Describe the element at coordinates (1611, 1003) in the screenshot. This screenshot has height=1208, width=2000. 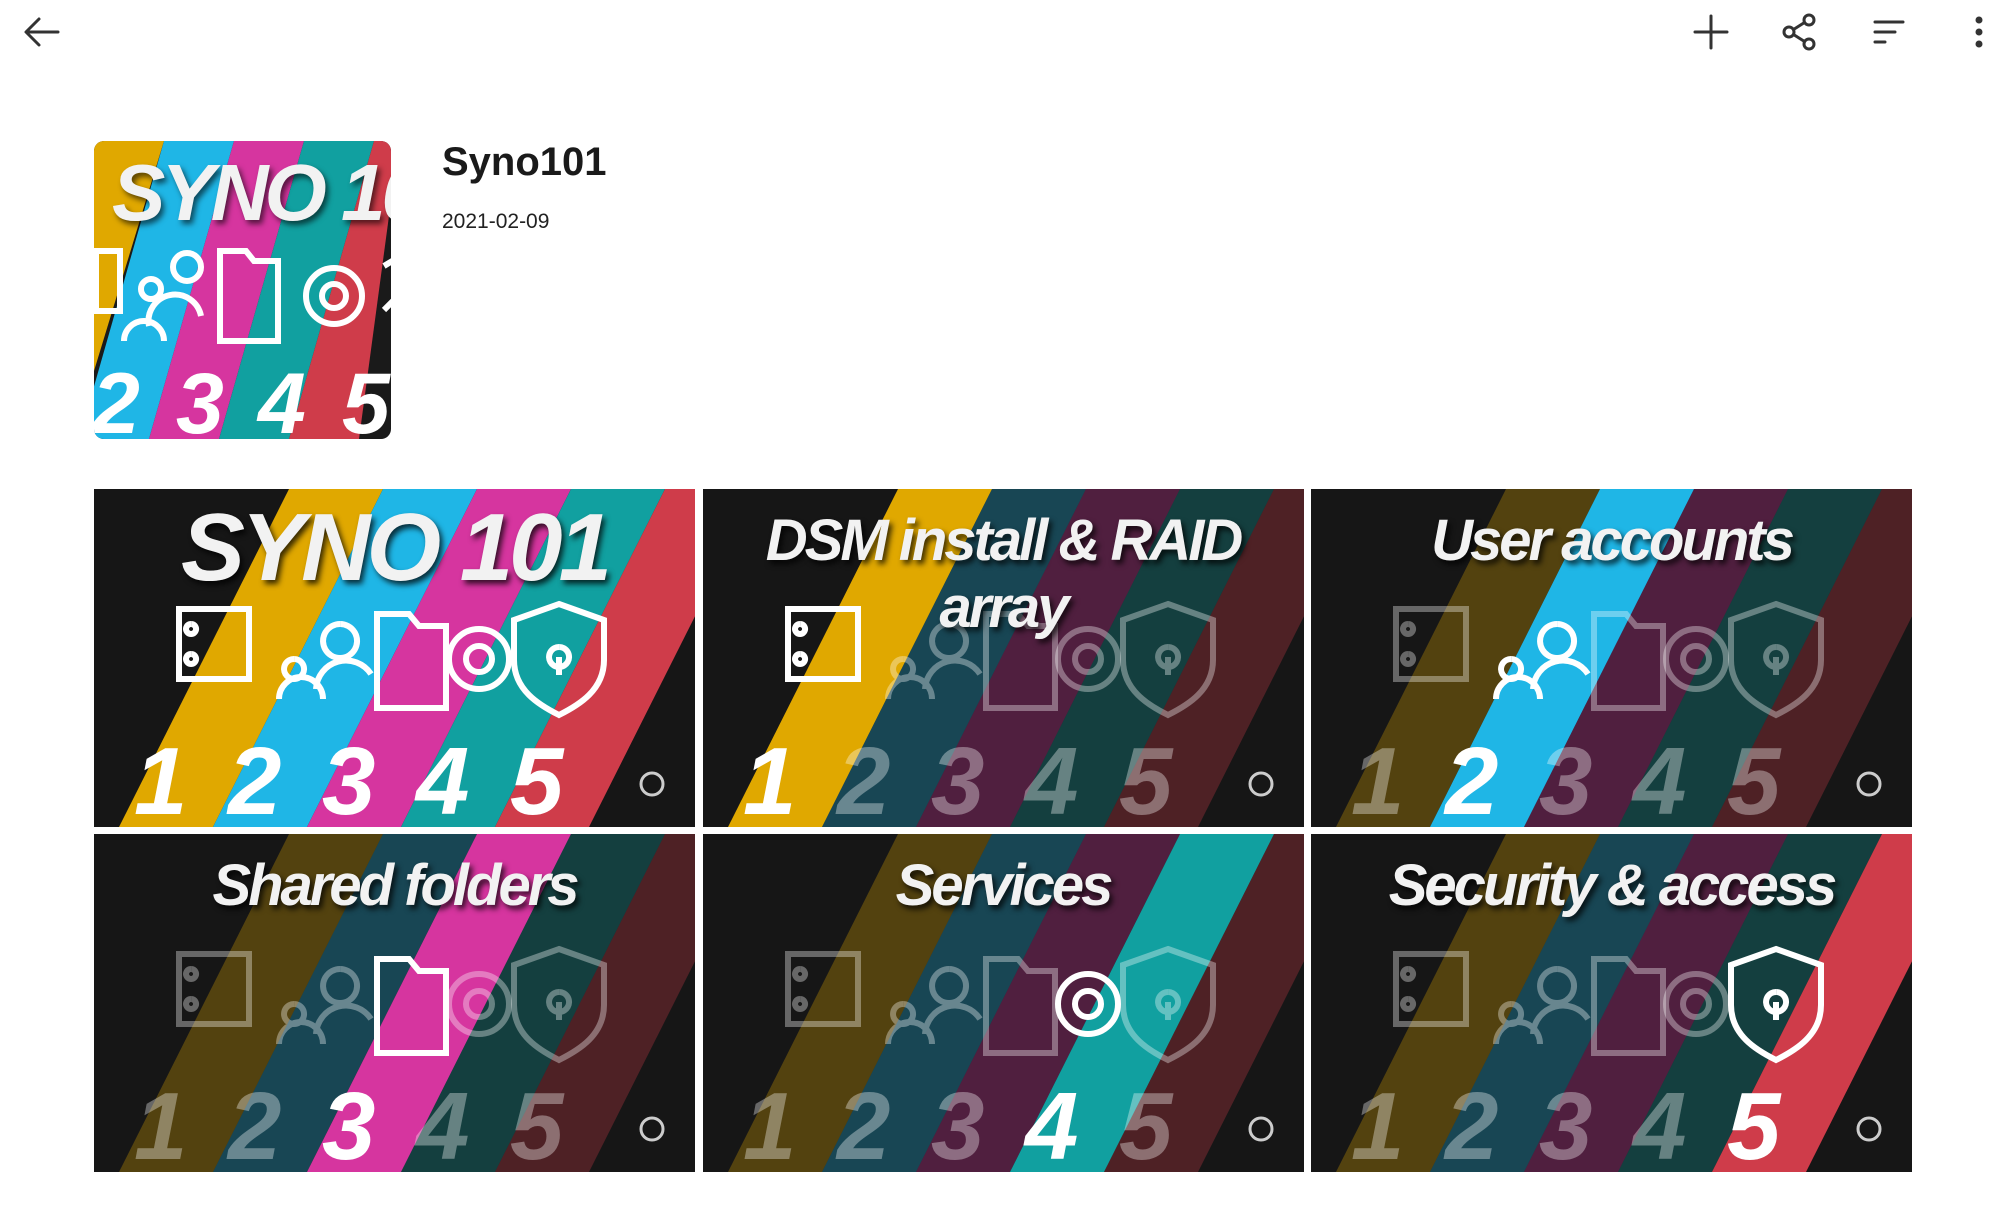
I see `photo-tile: 1 2 3 4 5 Security & access` at that location.